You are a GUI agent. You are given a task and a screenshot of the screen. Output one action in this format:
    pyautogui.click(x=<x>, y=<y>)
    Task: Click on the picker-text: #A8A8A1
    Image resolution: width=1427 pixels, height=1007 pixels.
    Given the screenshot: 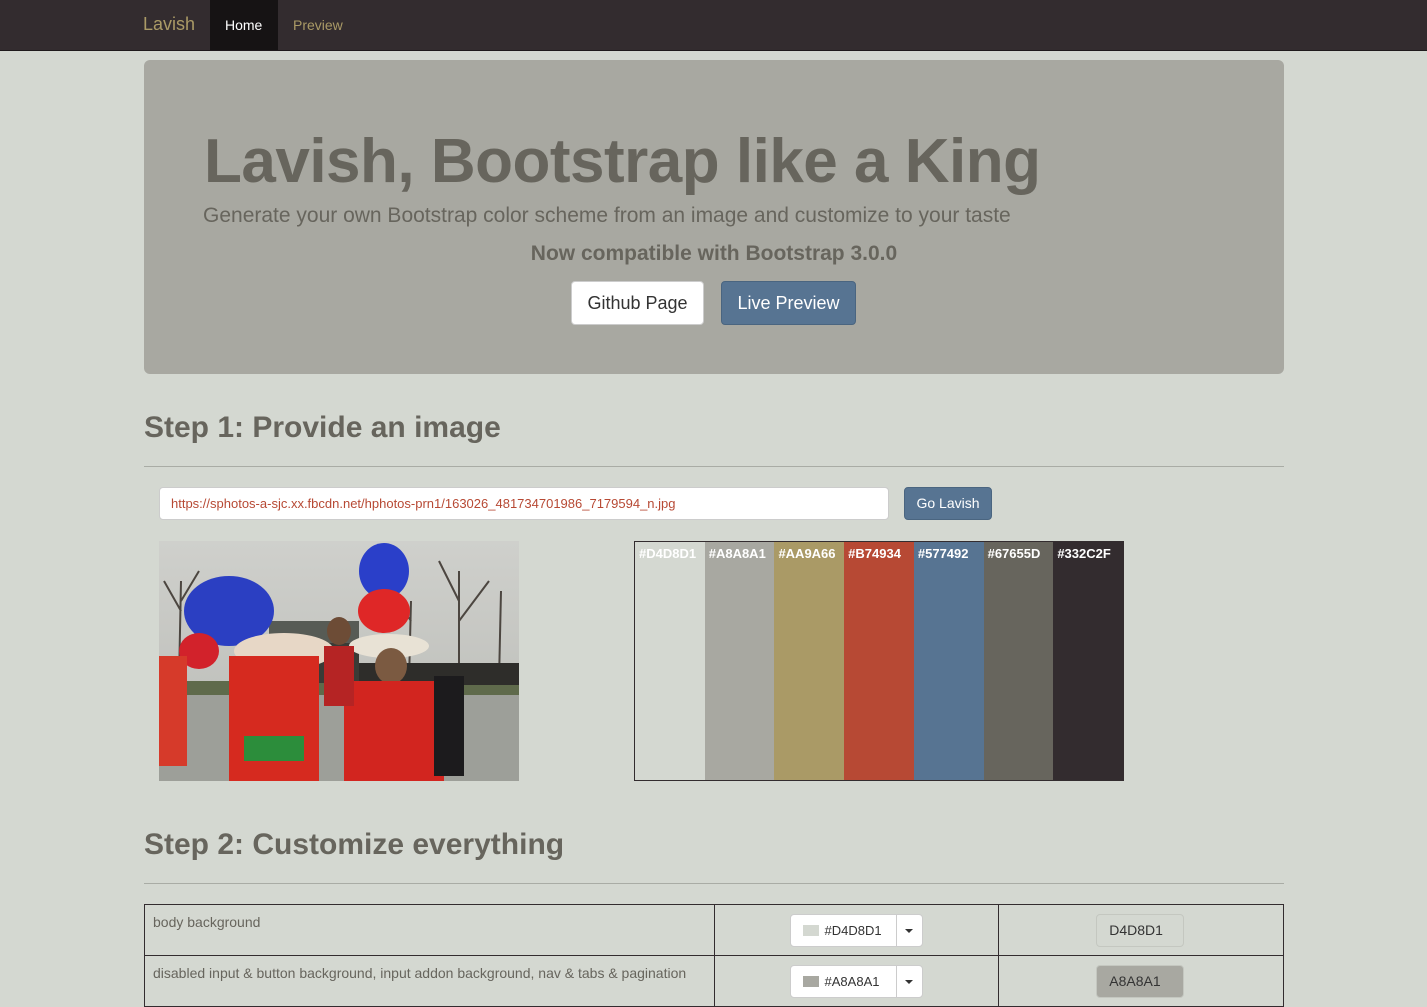 What is the action you would take?
    pyautogui.click(x=852, y=981)
    